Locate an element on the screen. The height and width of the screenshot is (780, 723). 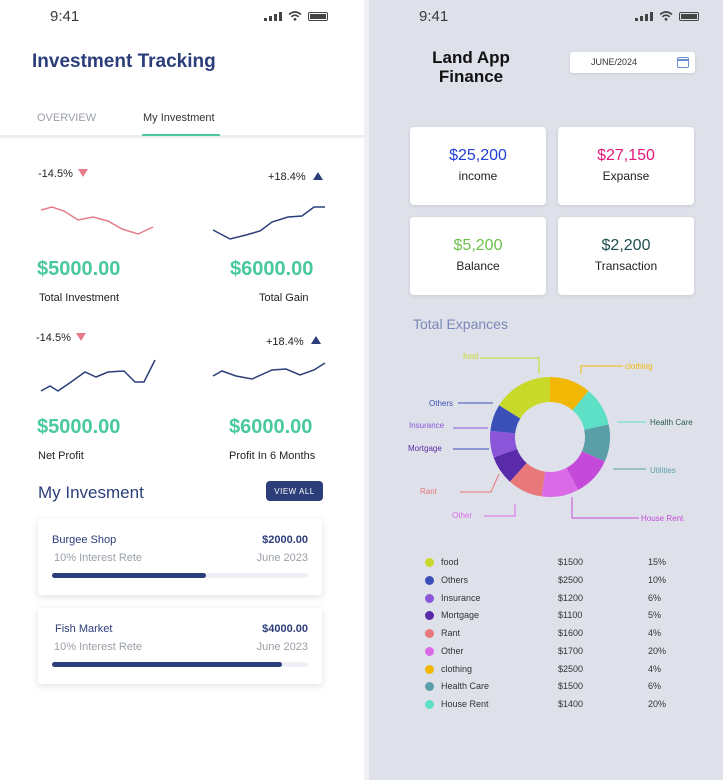
legend-name: Others is located at coordinates (455, 580).